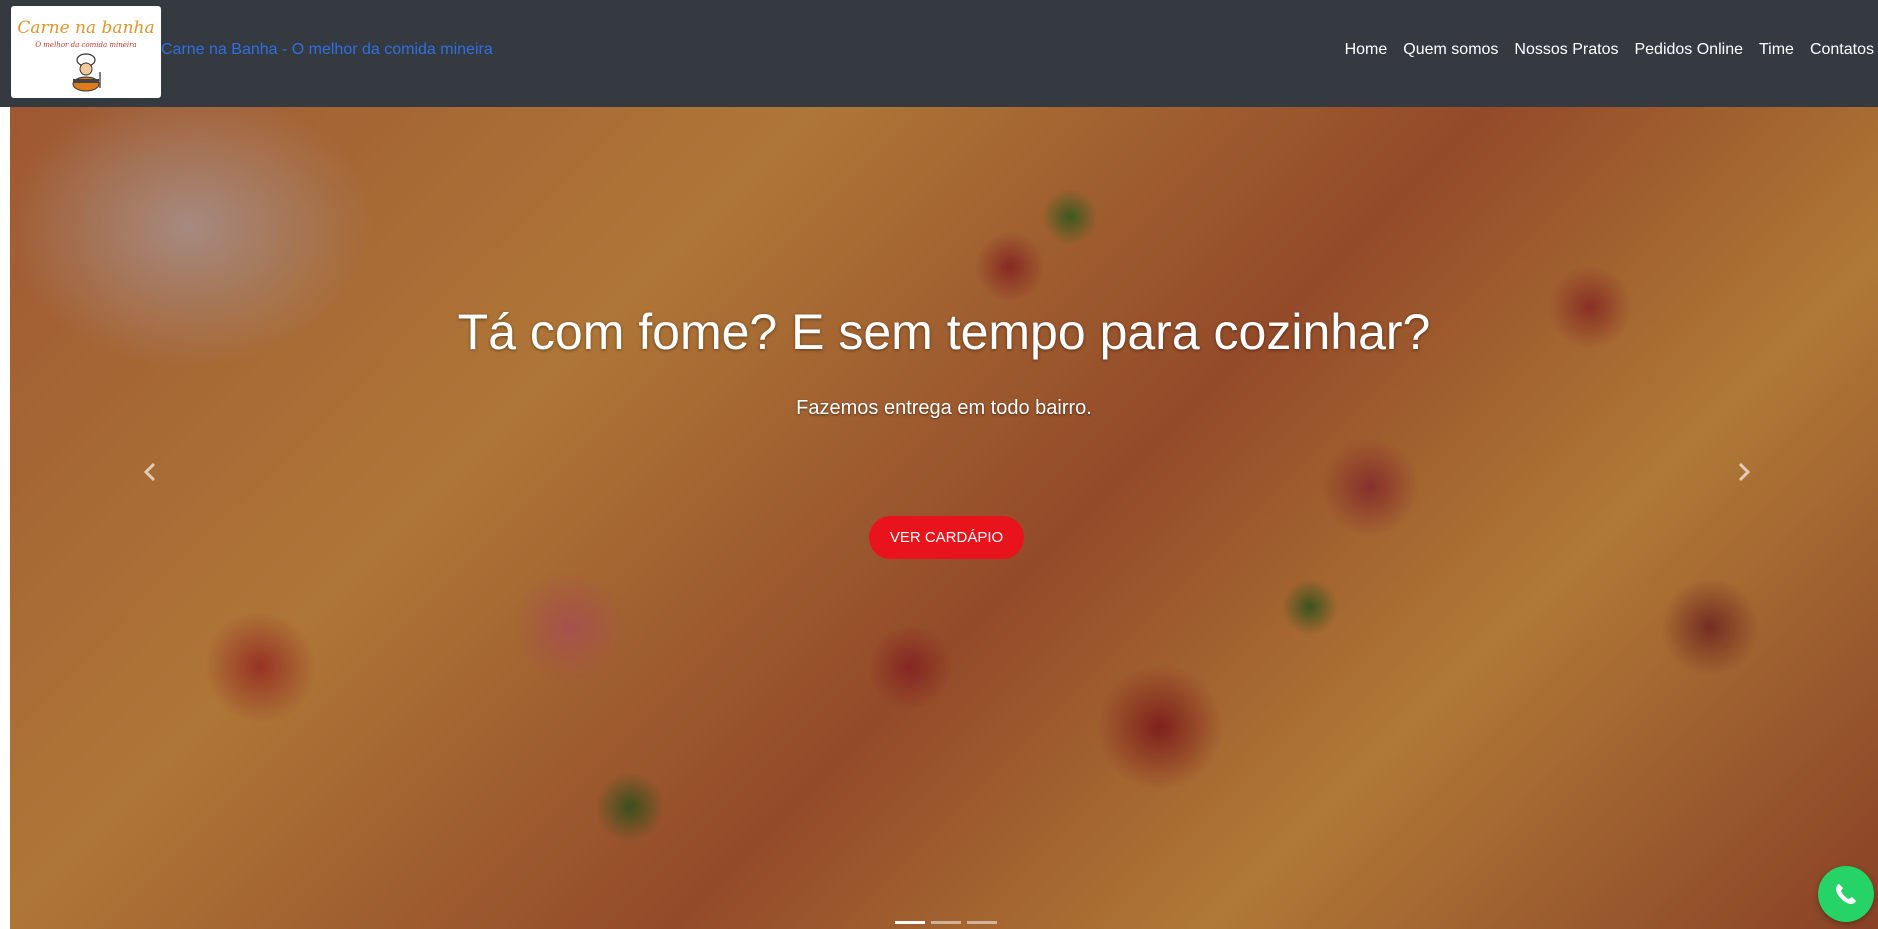 This screenshot has width=1878, height=929. What do you see at coordinates (86, 45) in the screenshot?
I see `logo-subtitle: O melhor da comida mineira` at bounding box center [86, 45].